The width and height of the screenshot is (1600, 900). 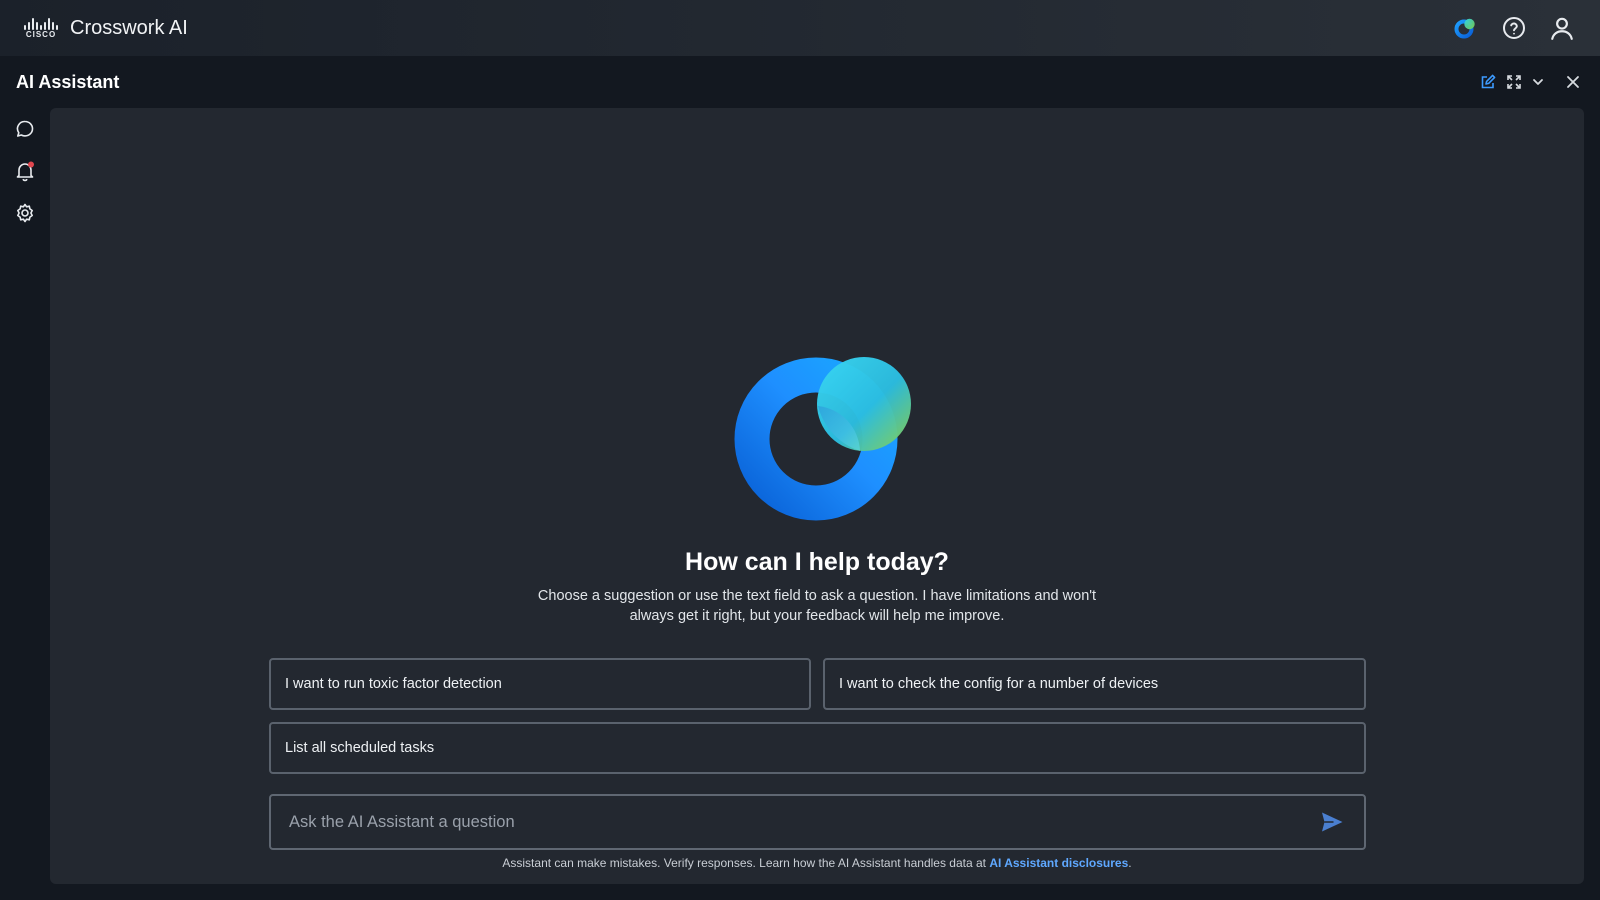 What do you see at coordinates (68, 81) in the screenshot?
I see `assistant-title: AI Assistant` at bounding box center [68, 81].